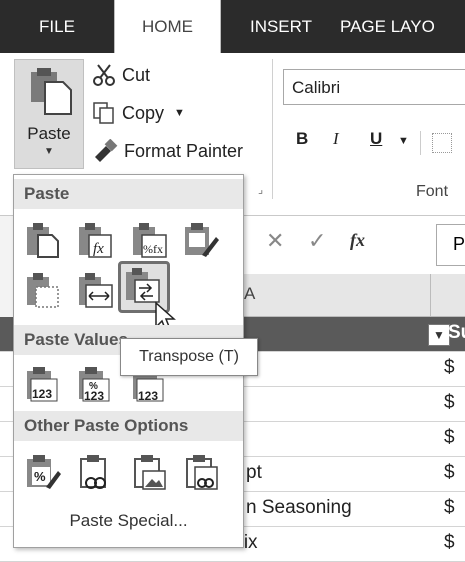  Describe the element at coordinates (43, 384) in the screenshot. I see `paste-values-icon: 123` at that location.